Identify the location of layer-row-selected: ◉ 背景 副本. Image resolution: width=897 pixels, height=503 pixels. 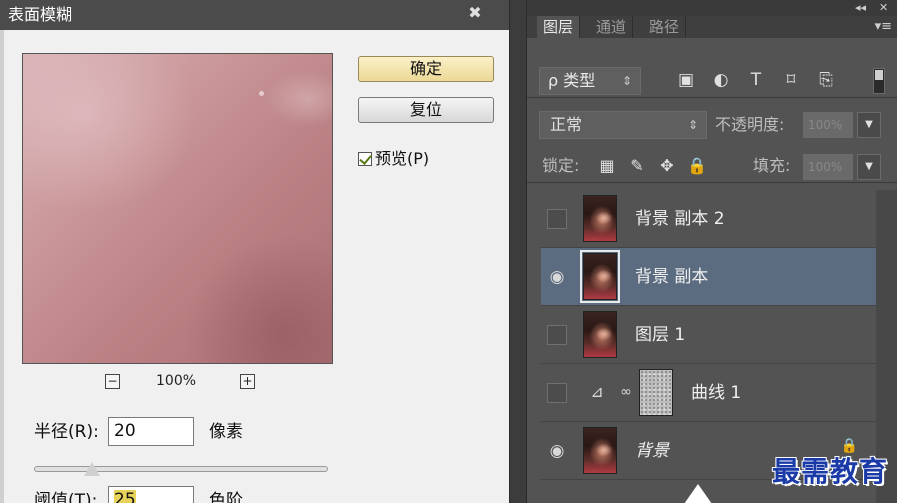
(708, 277).